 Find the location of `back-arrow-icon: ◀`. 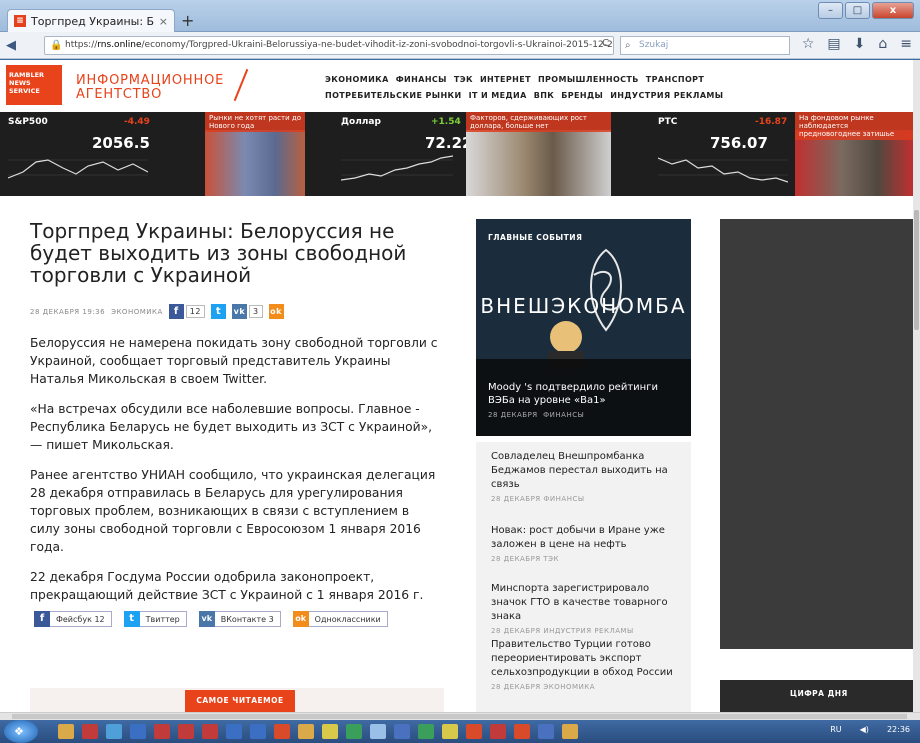

back-arrow-icon: ◀ is located at coordinates (11, 45).